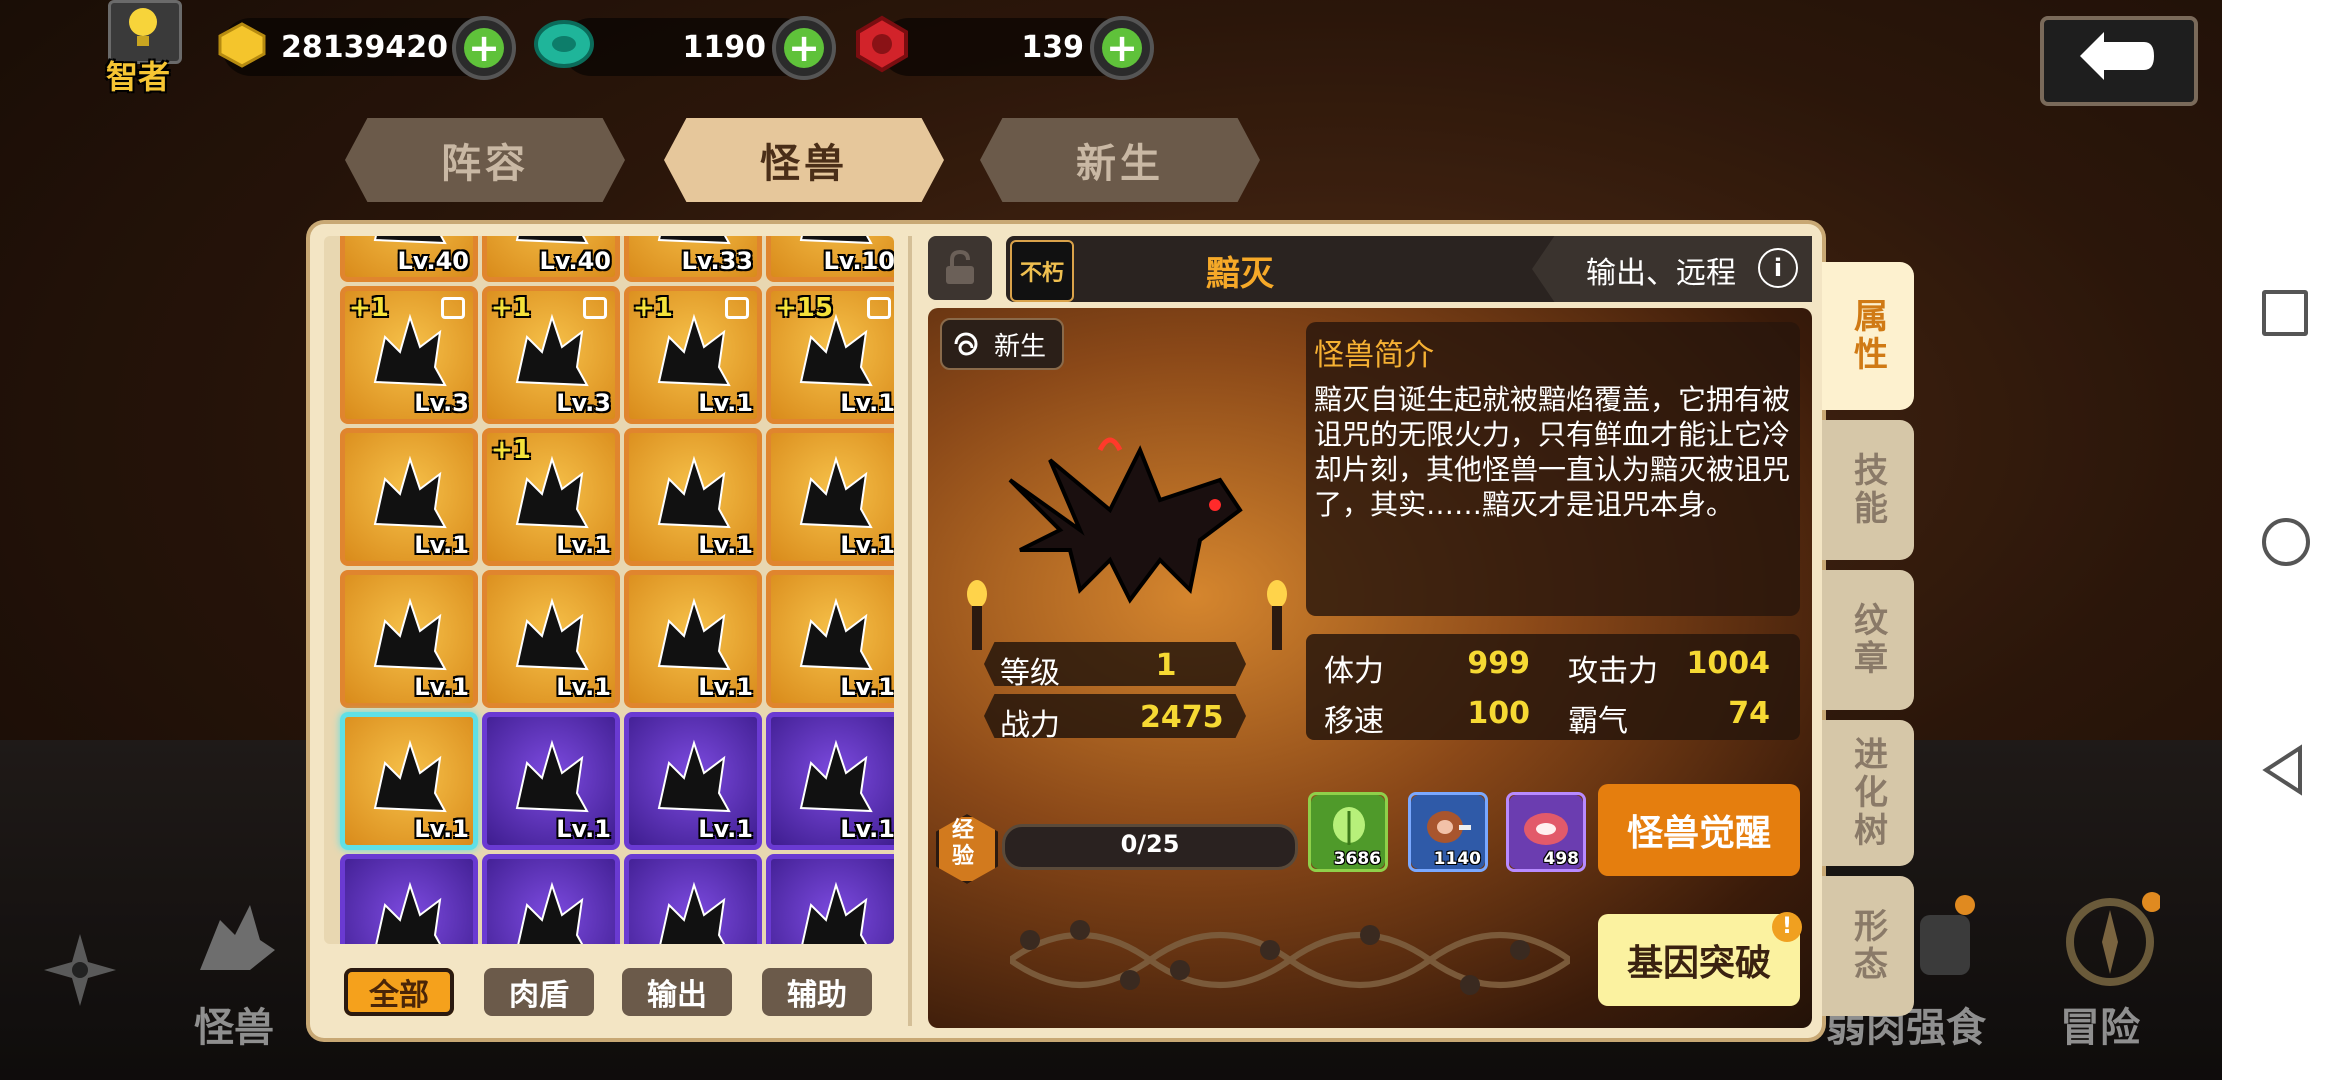 The width and height of the screenshot is (2340, 1080). What do you see at coordinates (2100, 1024) in the screenshot?
I see `bottom-nav-adventure-label: 冒险` at bounding box center [2100, 1024].